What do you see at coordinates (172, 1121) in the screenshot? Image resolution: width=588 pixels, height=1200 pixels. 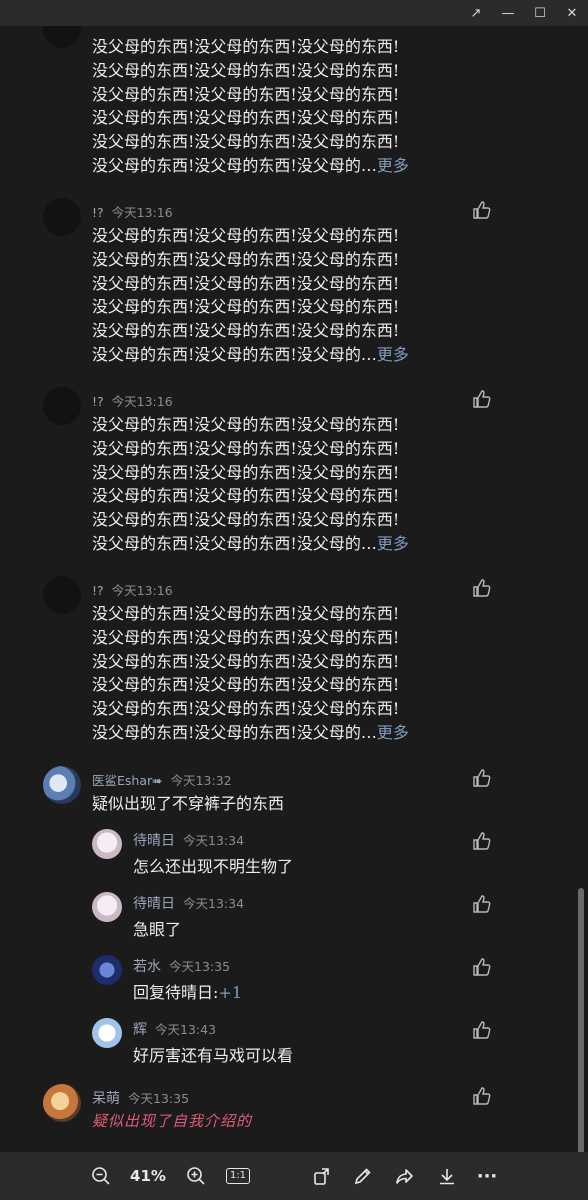 I see `comment-text: 疑似出现了自我介绍的` at bounding box center [172, 1121].